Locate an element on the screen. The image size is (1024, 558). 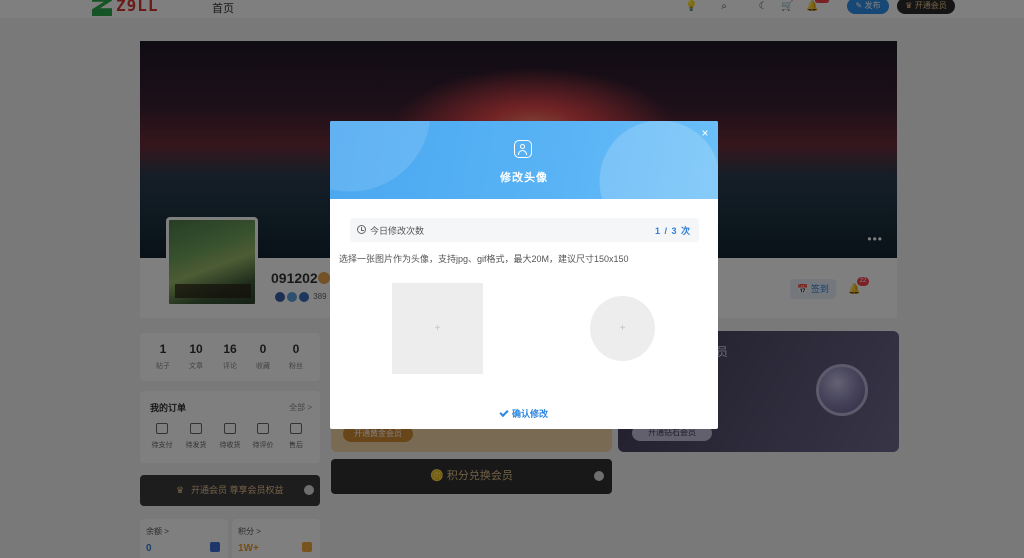
limit-label: 今日修改次数 is located at coordinates (397, 231).